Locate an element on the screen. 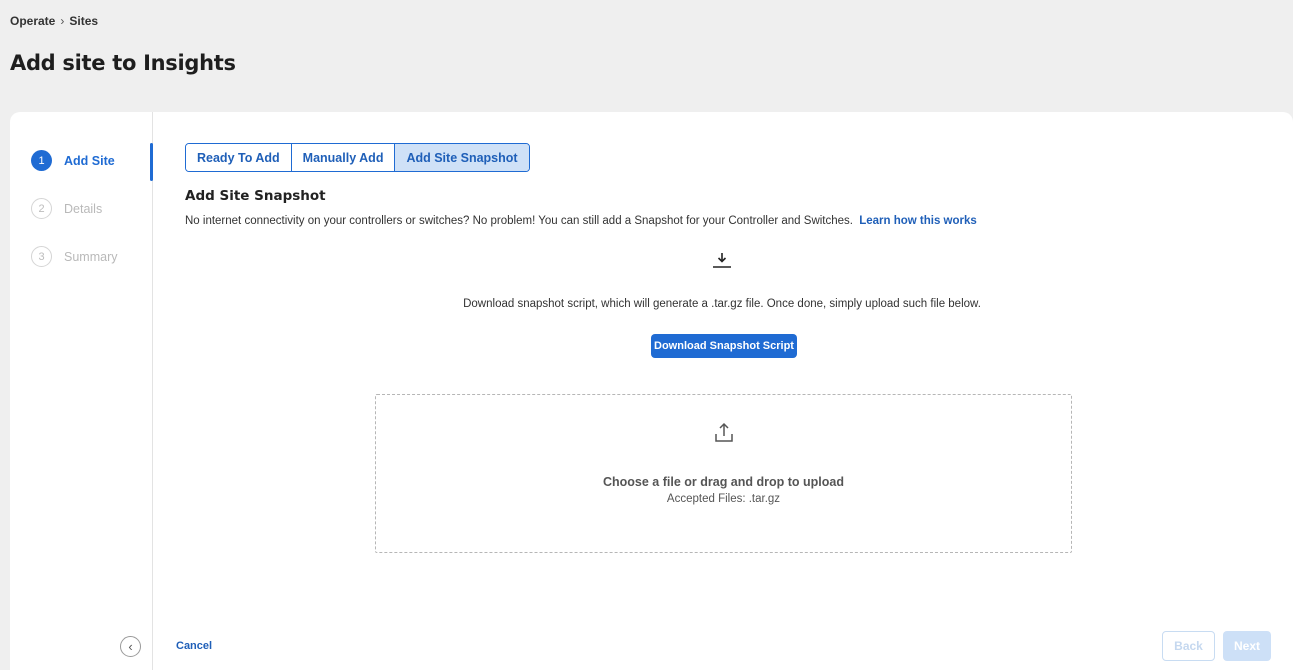 This screenshot has width=1293, height=670. step-summary: 3 Summary is located at coordinates (74, 256).